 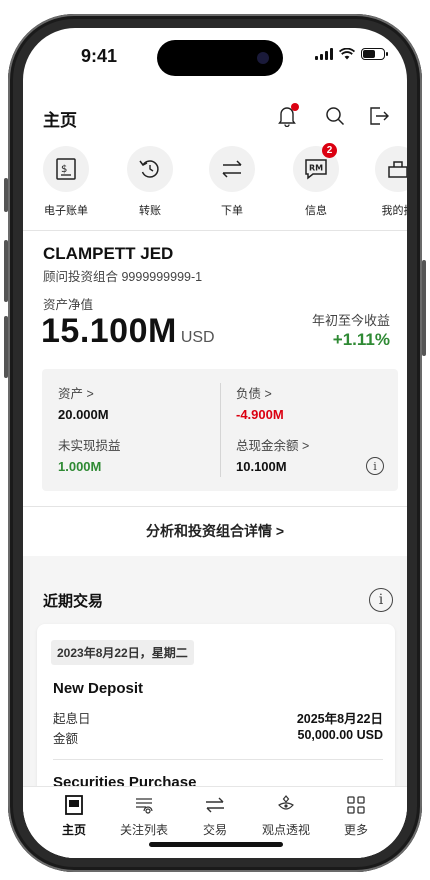 What do you see at coordinates (98, 688) in the screenshot?
I see `transaction-title: New Deposit` at bounding box center [98, 688].